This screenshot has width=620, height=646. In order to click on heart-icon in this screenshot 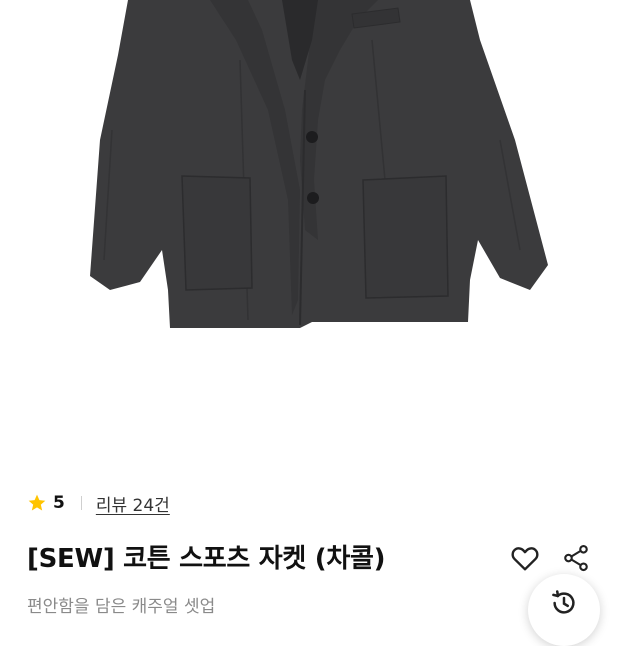, I will do `click(525, 559)`.